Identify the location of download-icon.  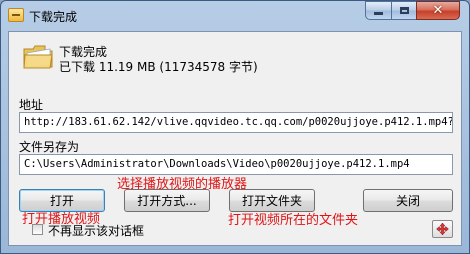
(16, 15).